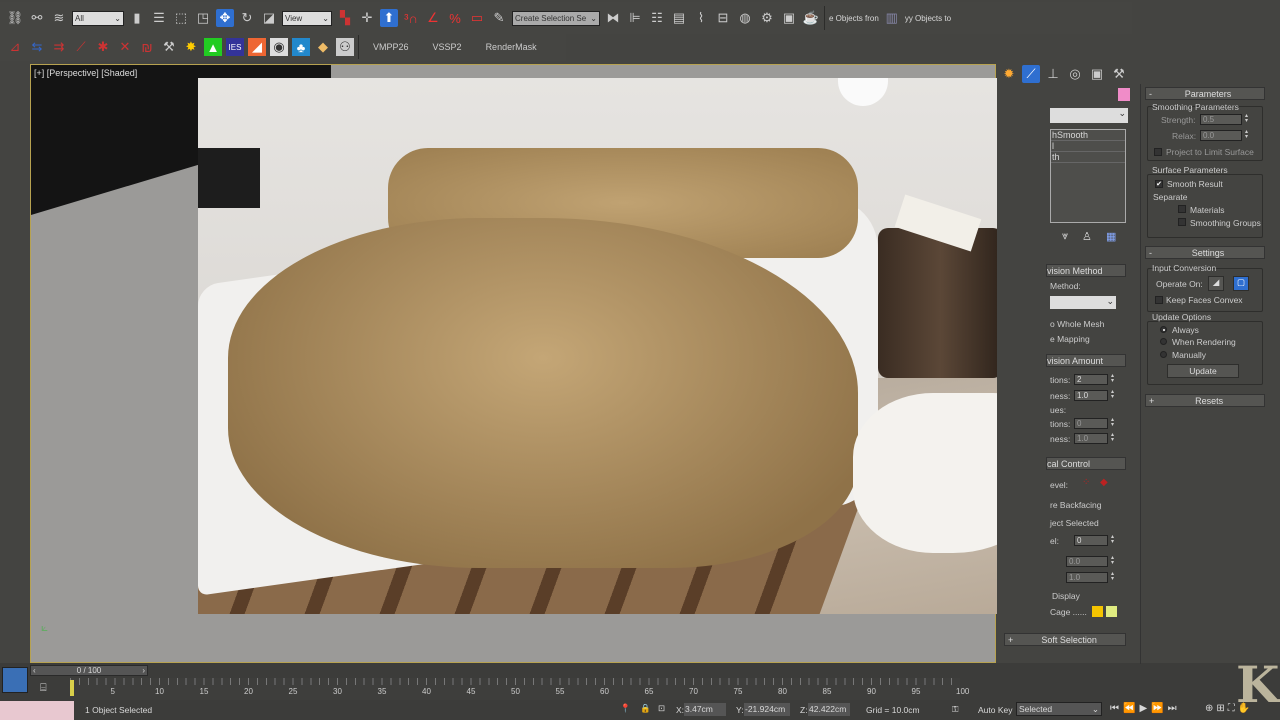 The image size is (1280, 720). Describe the element at coordinates (657, 18) in the screenshot. I see `layer-manager-icon: ☷` at that location.